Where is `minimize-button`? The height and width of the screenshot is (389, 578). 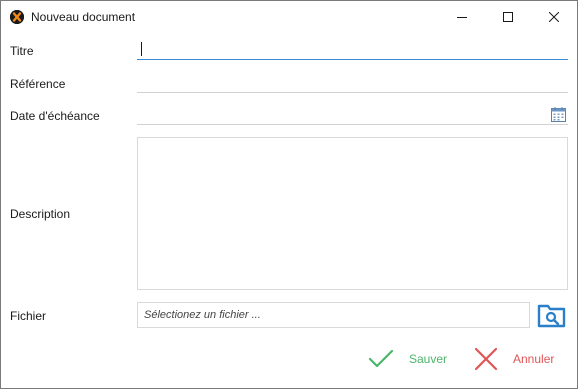 minimize-button is located at coordinates (462, 16).